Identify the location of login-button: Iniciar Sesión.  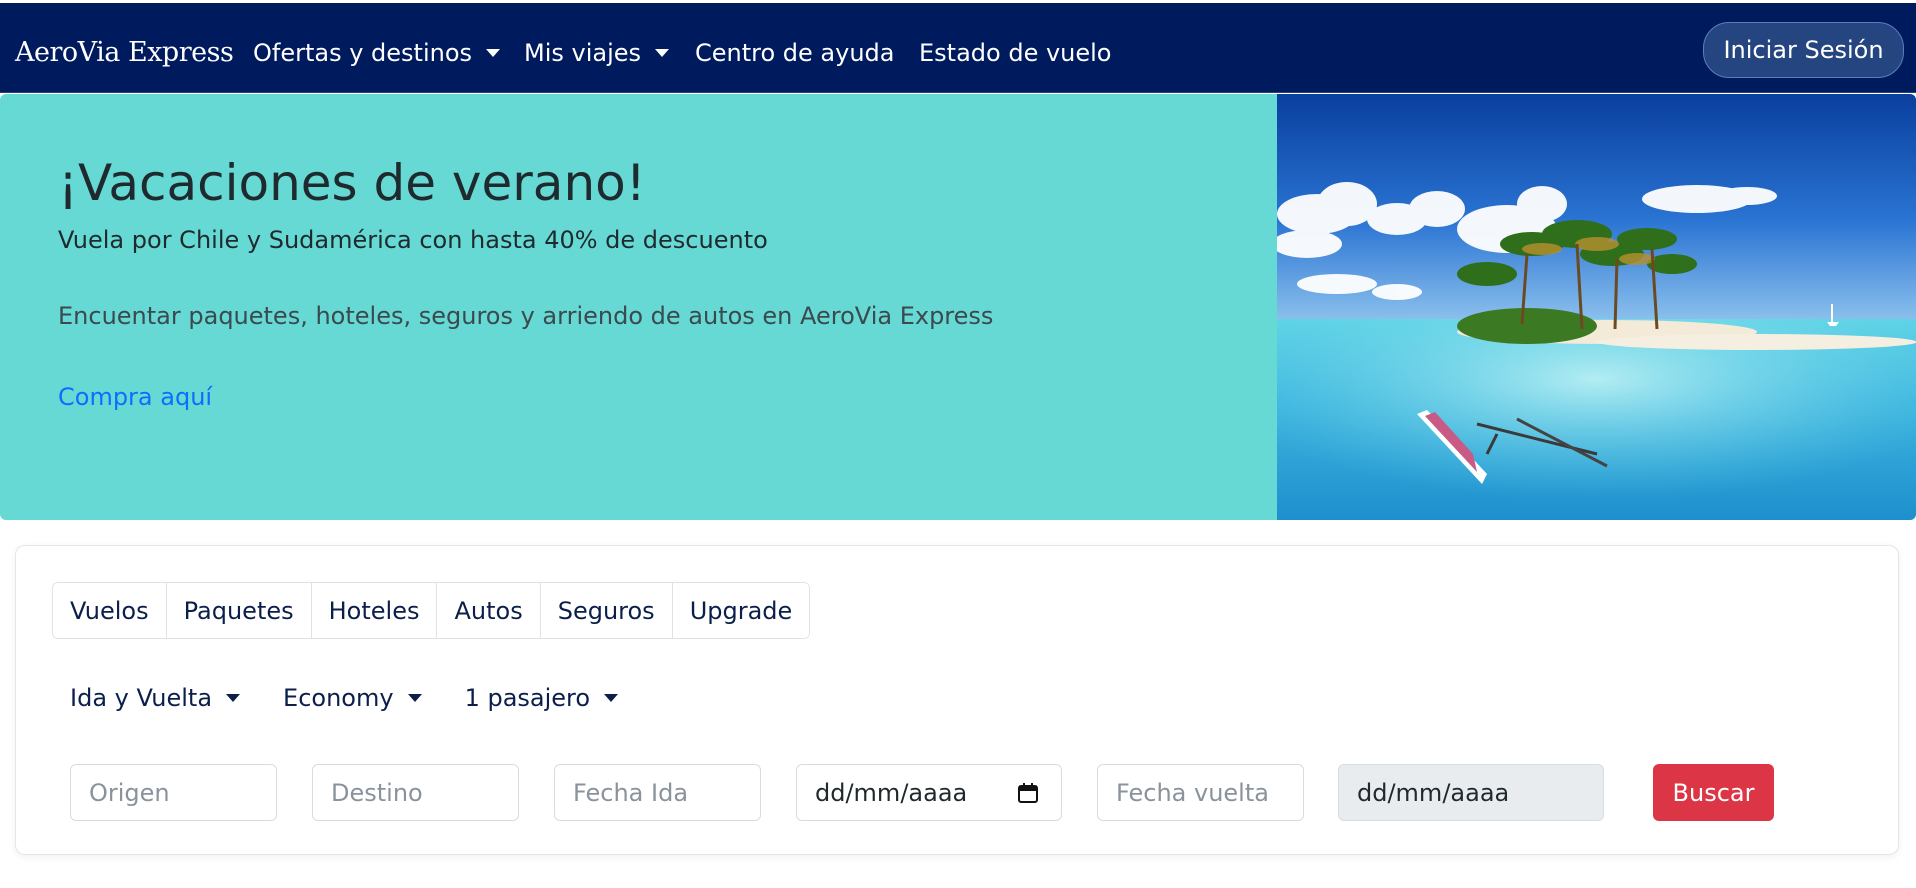
(1803, 50).